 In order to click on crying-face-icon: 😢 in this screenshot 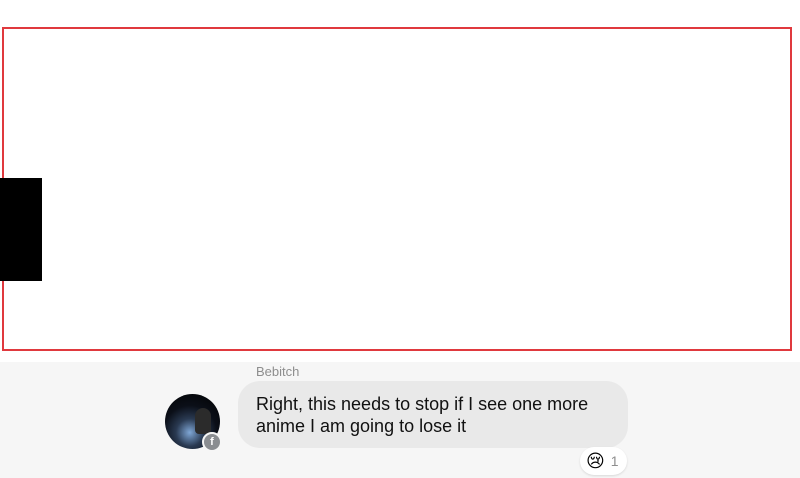, I will do `click(595, 461)`.